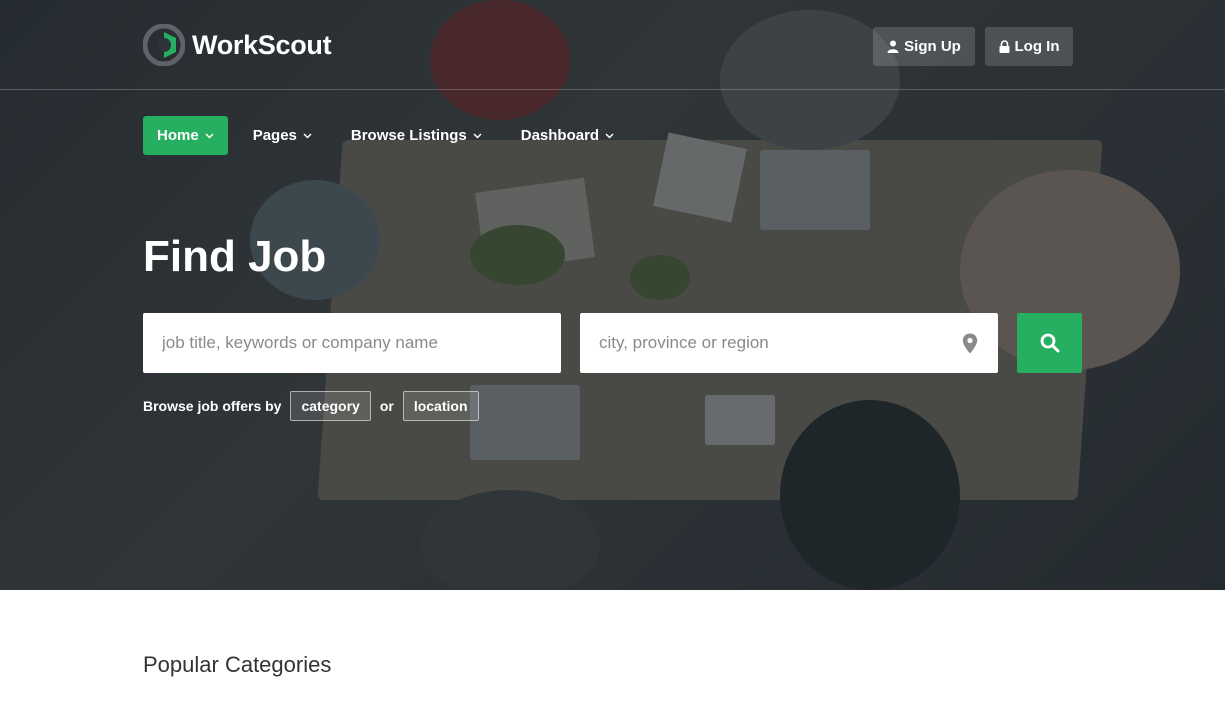 This screenshot has width=1225, height=701. What do you see at coordinates (560, 135) in the screenshot?
I see `nav-item-label: Dashboard` at bounding box center [560, 135].